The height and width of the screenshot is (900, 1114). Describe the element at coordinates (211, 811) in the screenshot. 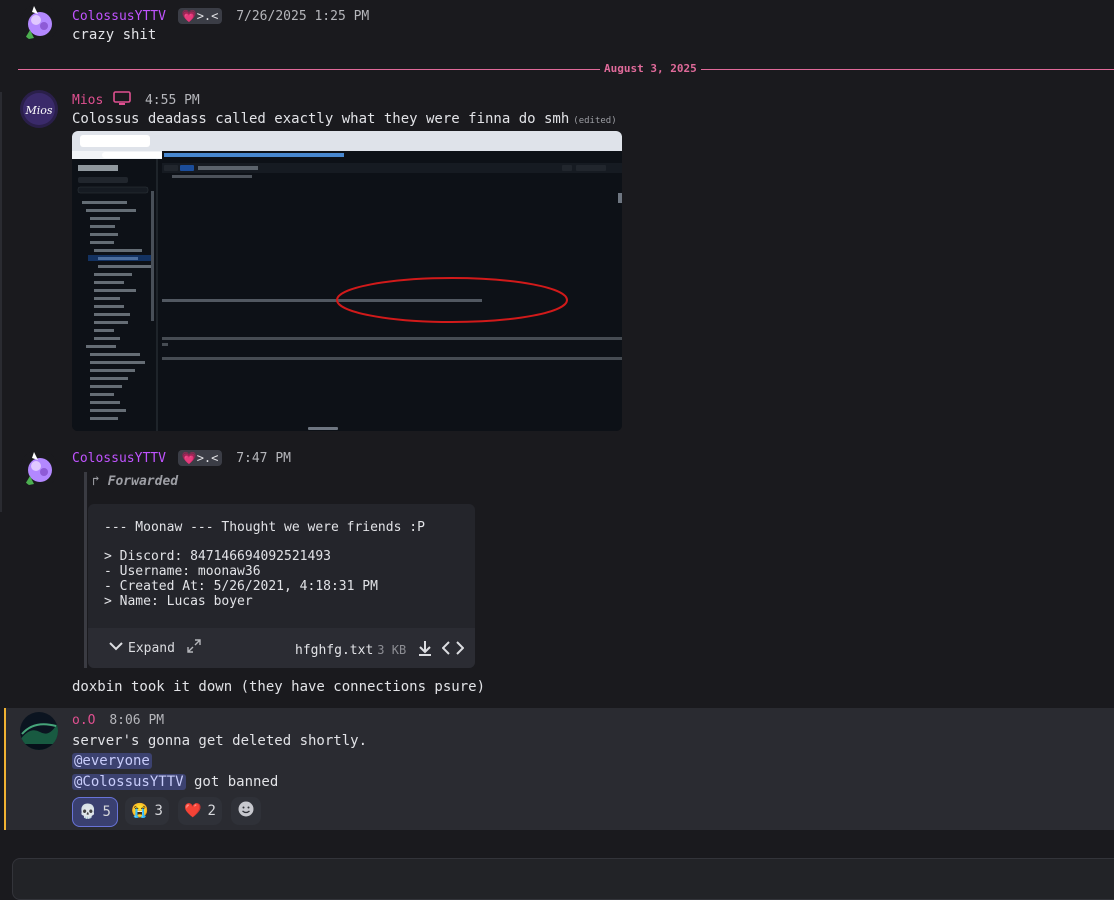

I see `reaction-count: 2` at that location.